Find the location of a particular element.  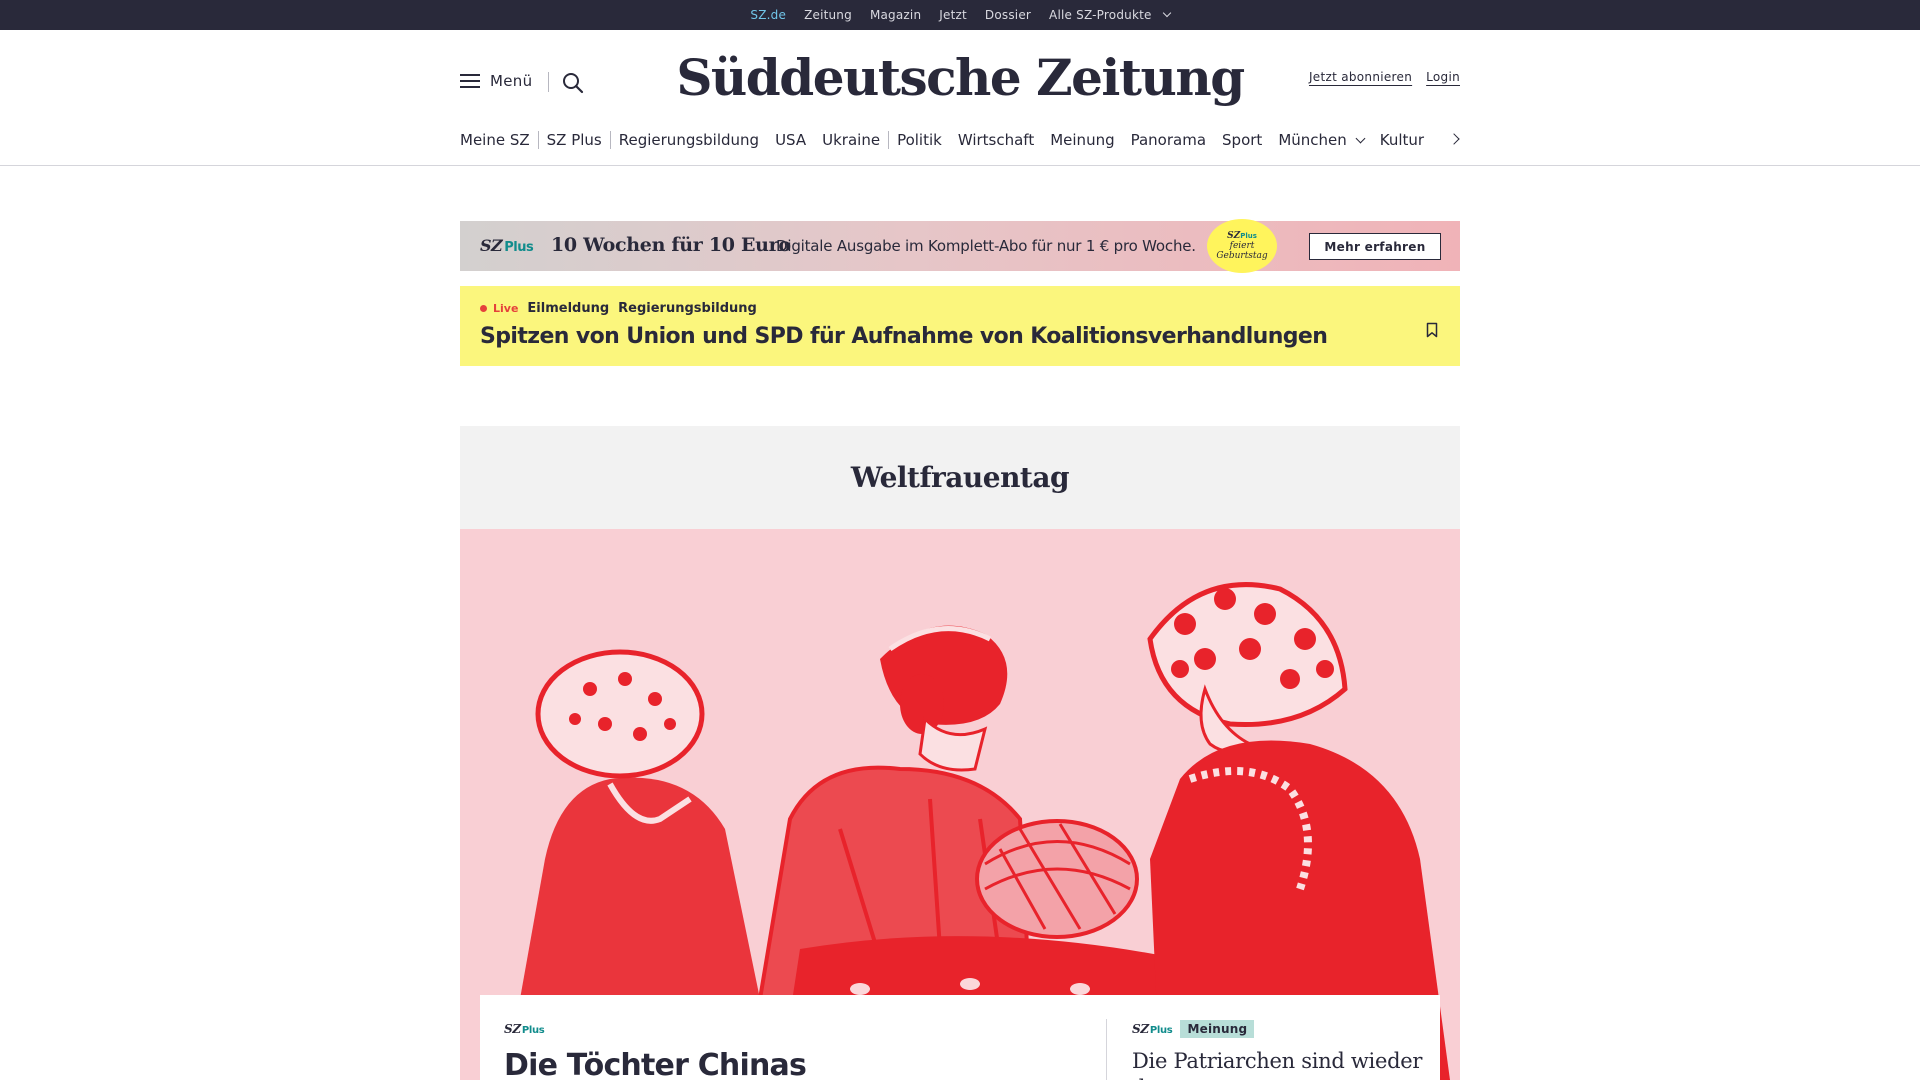

product-link-magazin: Magazin is located at coordinates (895, 15).